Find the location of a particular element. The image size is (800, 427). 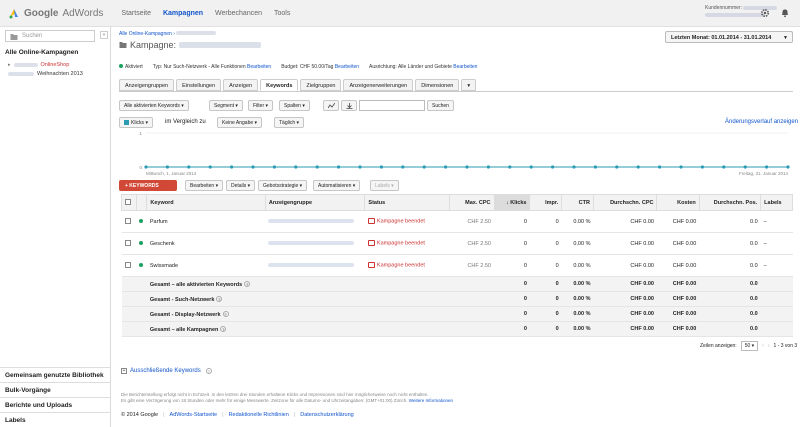

compare-dropdown: Keine Angabe ▾ is located at coordinates (240, 122).